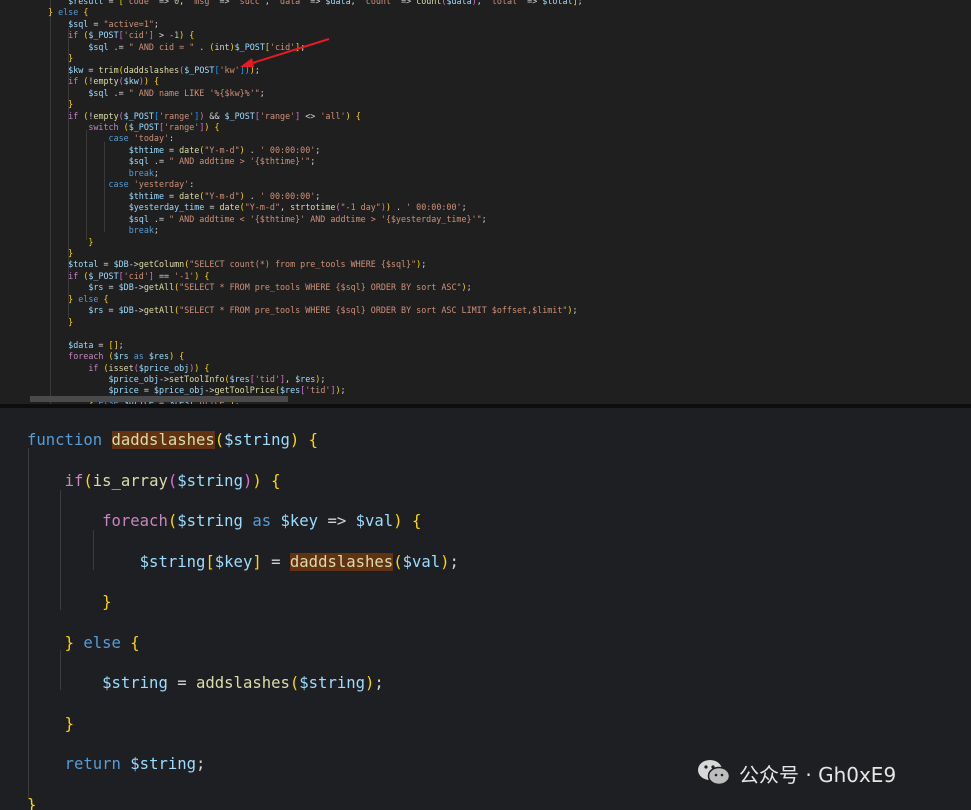  What do you see at coordinates (88, 298) in the screenshot?
I see `top-code-line-27: } else {` at bounding box center [88, 298].